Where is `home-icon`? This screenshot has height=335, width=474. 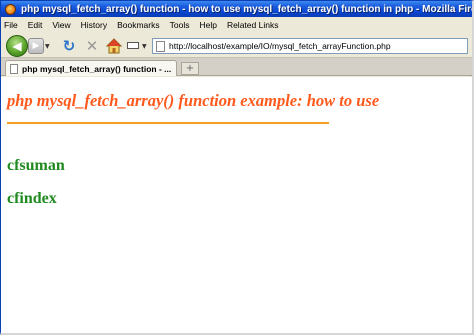
home-icon is located at coordinates (114, 46).